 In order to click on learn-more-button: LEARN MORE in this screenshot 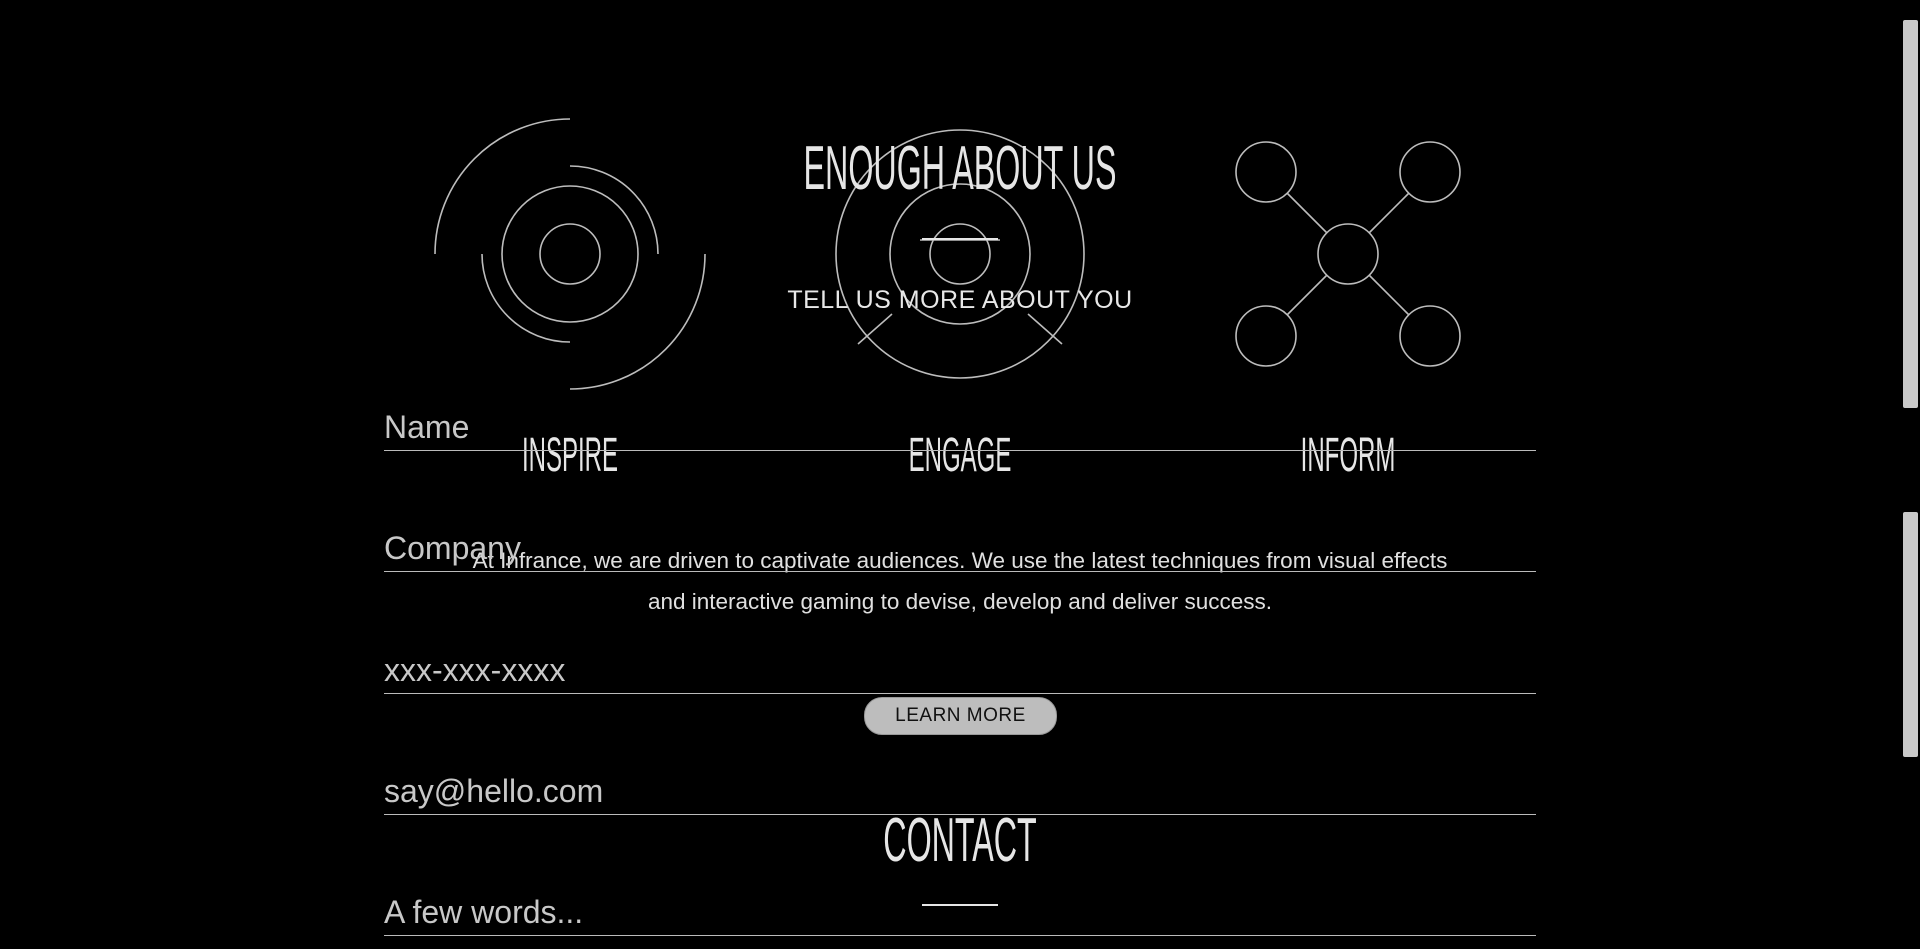, I will do `click(960, 716)`.